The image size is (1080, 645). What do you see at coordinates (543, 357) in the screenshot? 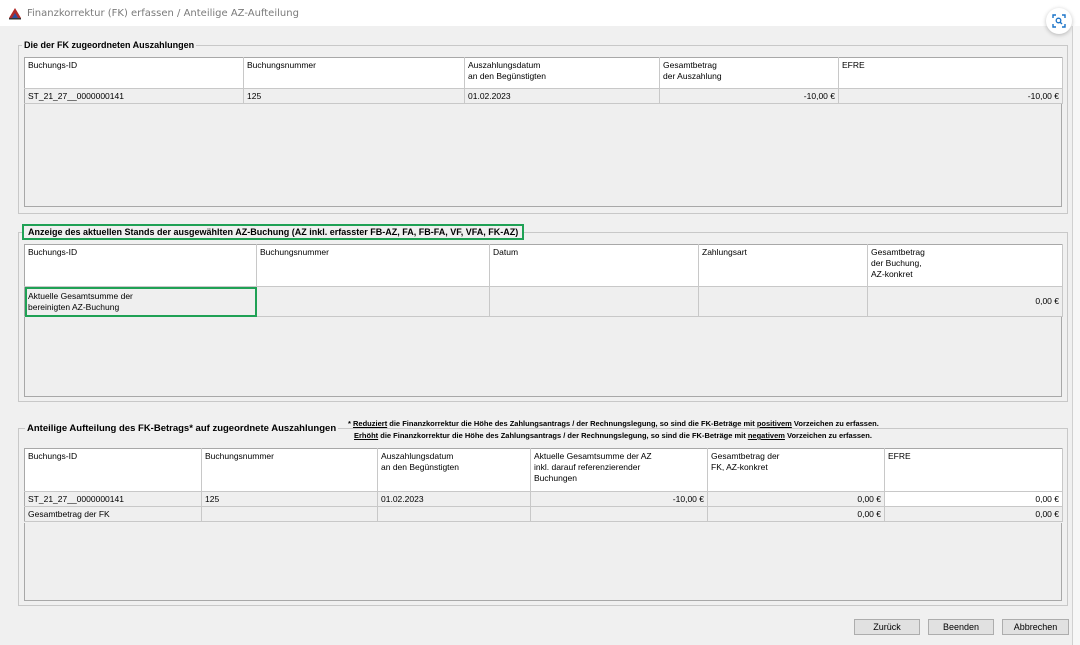
I see `current-booking-empty-area` at bounding box center [543, 357].